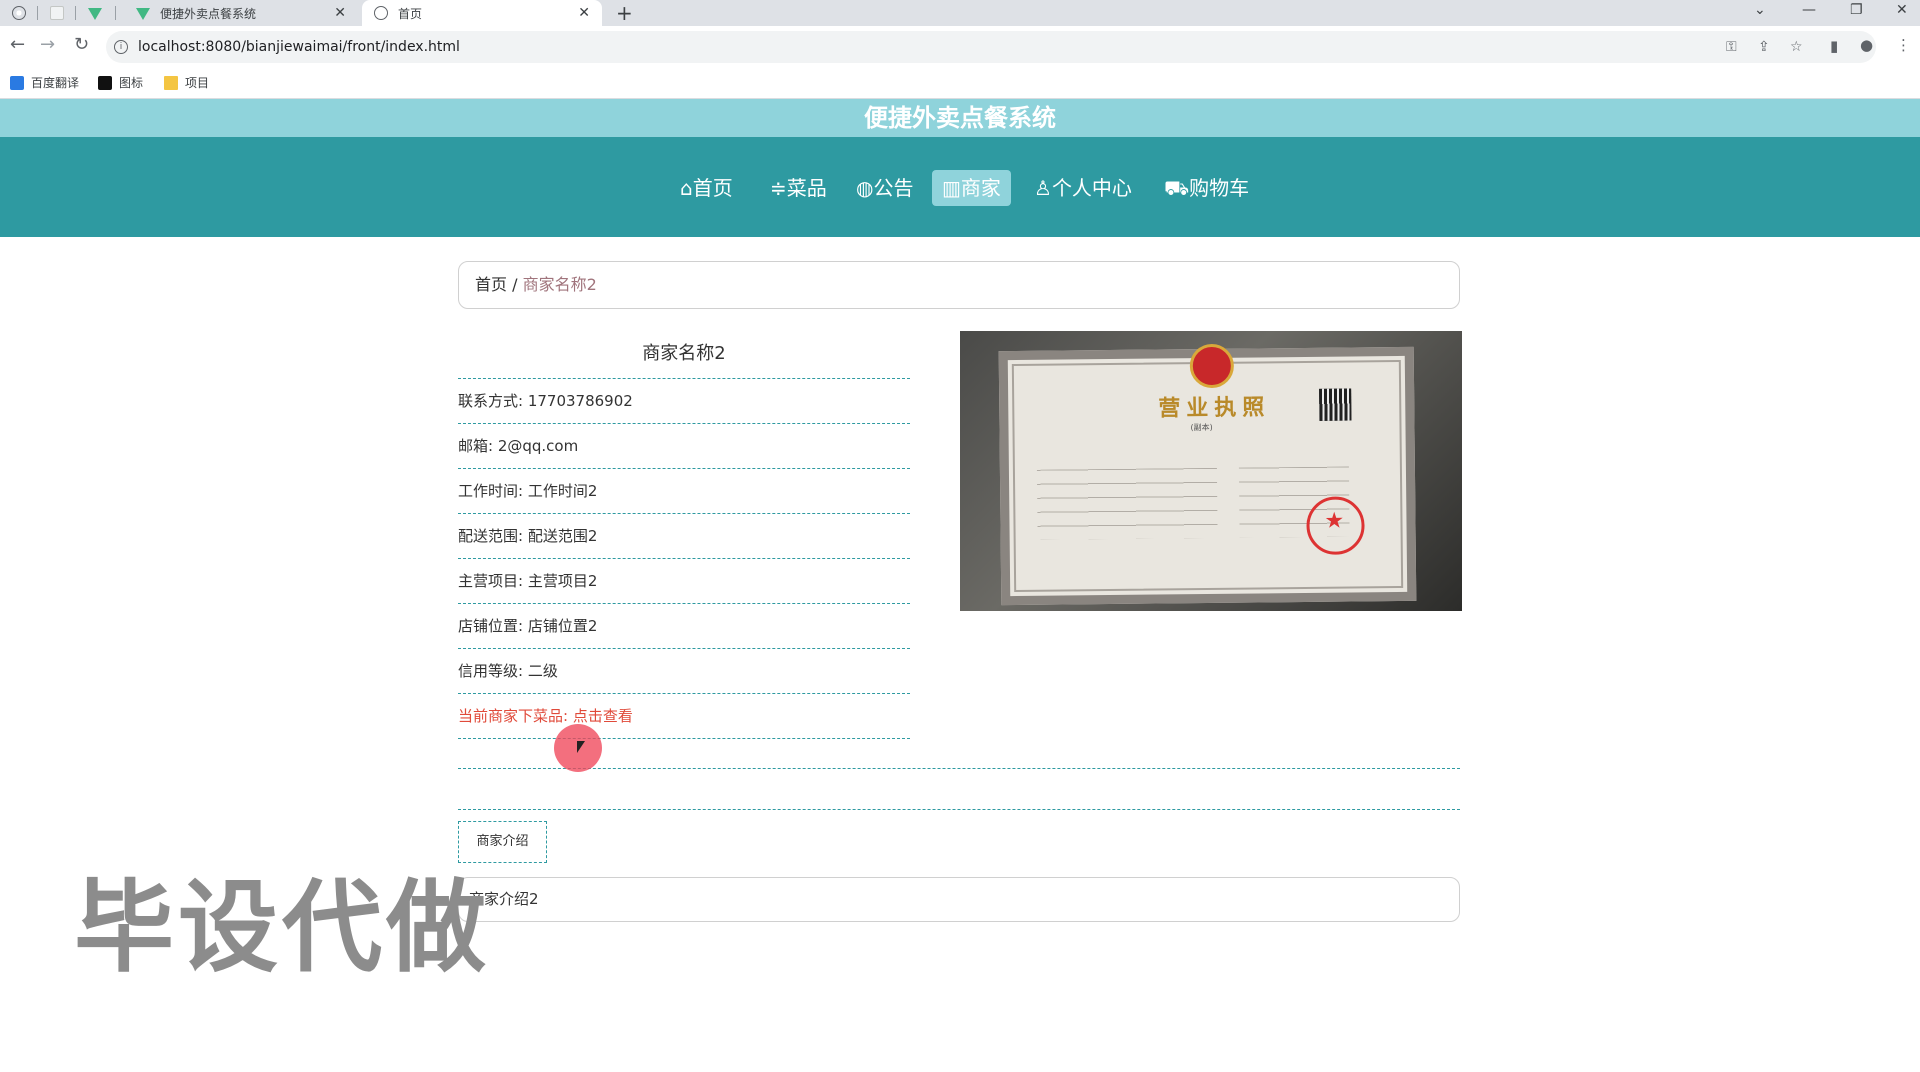 This screenshot has height=1072, width=1920. What do you see at coordinates (684, 581) in the screenshot?
I see `merchant-main-business: 主营项目: 主营项目2` at bounding box center [684, 581].